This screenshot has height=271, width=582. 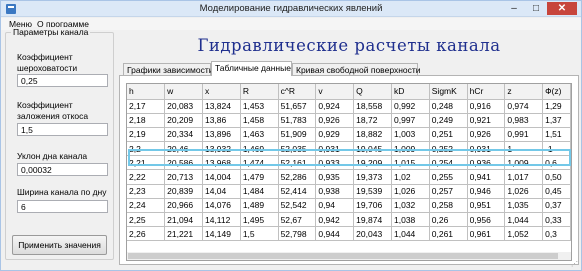 What do you see at coordinates (259, 163) in the screenshot?
I see `table-cell: 1,474` at bounding box center [259, 163].